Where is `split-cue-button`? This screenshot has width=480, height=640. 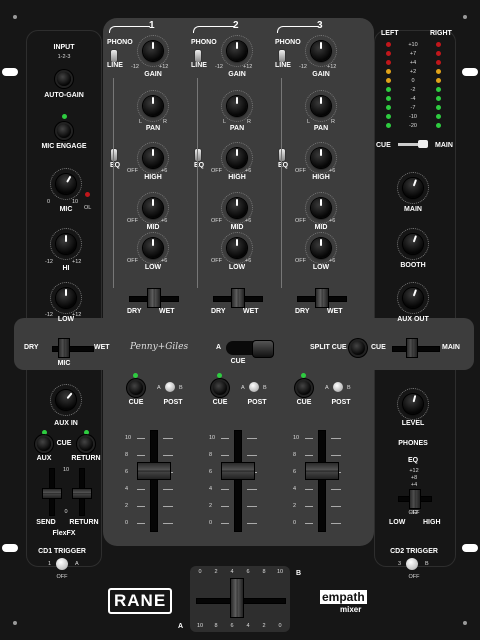
split-cue-button is located at coordinates (358, 348).